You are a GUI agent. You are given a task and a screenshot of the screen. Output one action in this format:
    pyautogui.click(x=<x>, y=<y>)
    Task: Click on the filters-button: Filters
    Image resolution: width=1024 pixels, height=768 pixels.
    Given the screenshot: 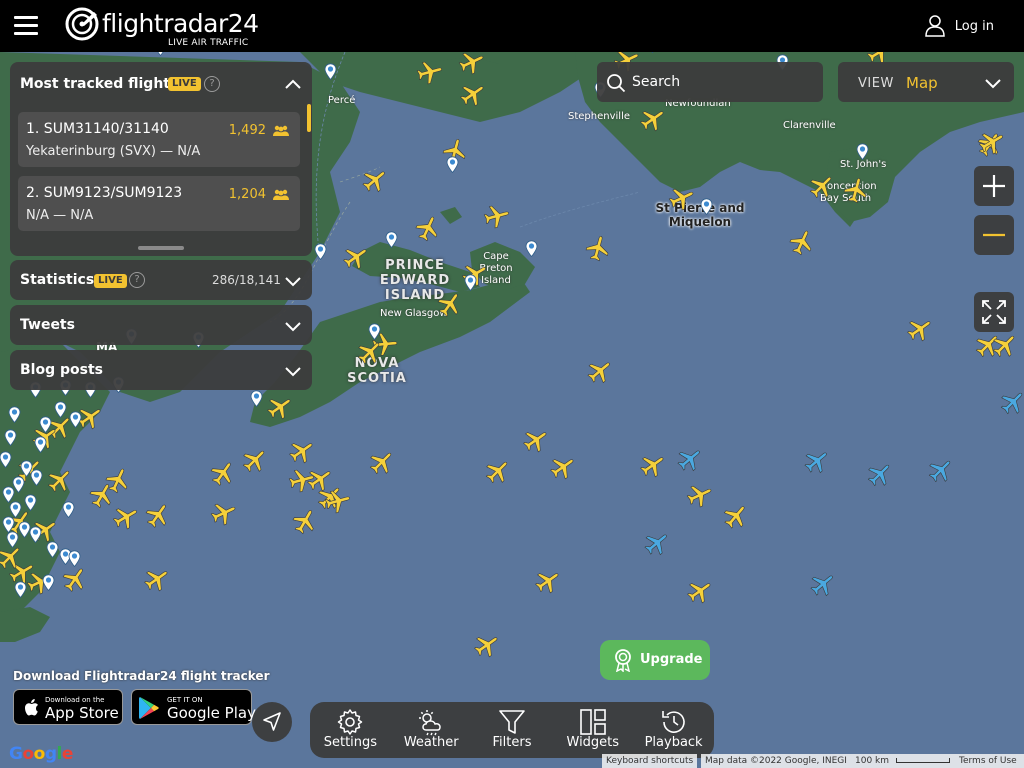 What is the action you would take?
    pyautogui.click(x=512, y=730)
    